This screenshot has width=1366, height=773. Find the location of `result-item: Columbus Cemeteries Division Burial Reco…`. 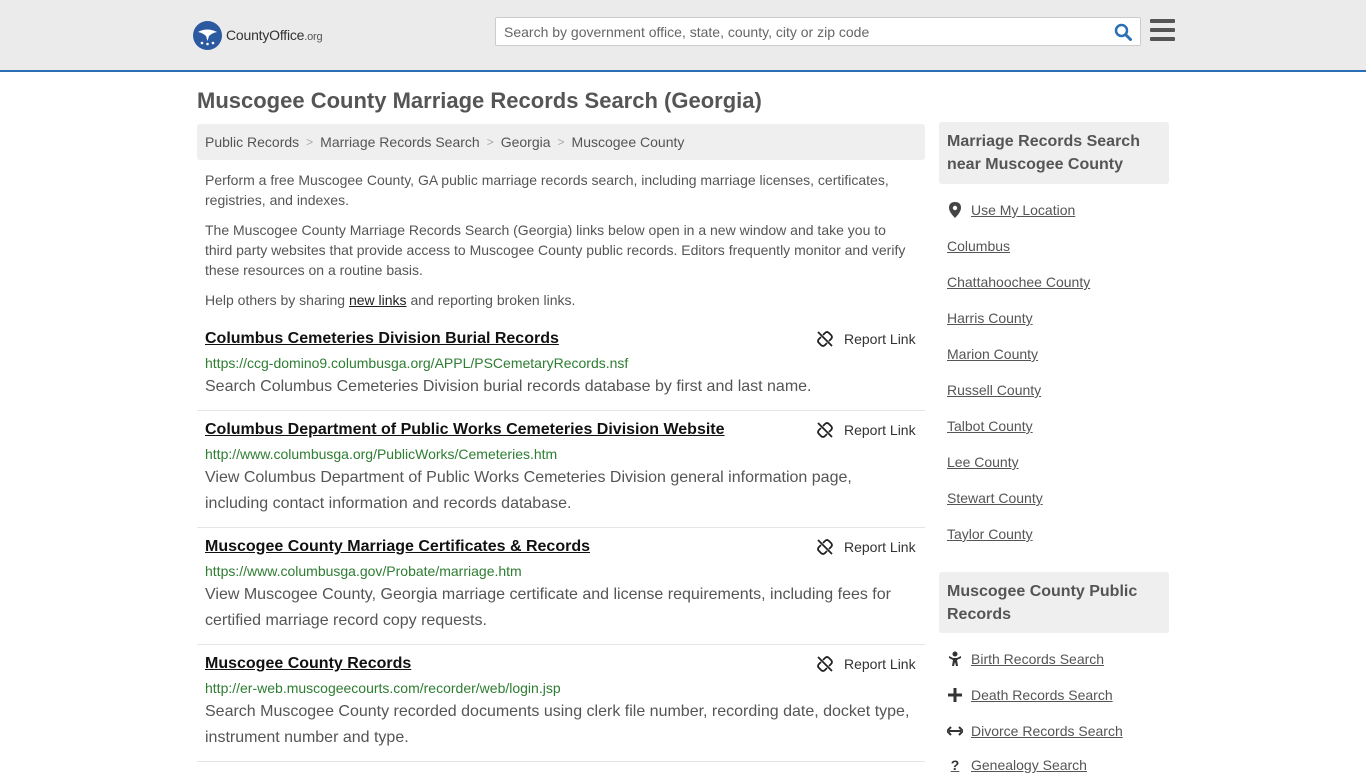

result-item: Columbus Cemeteries Division Burial Reco… is located at coordinates (561, 370).